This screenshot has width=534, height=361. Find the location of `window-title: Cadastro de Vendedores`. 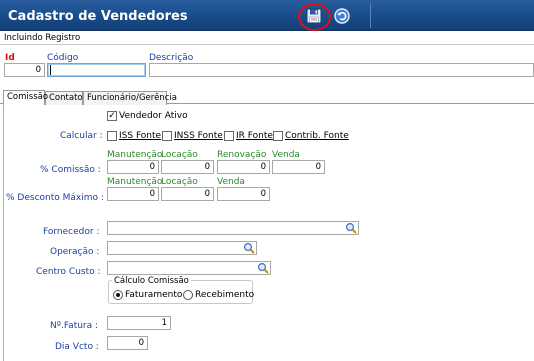

window-title: Cadastro de Vendedores is located at coordinates (98, 16).